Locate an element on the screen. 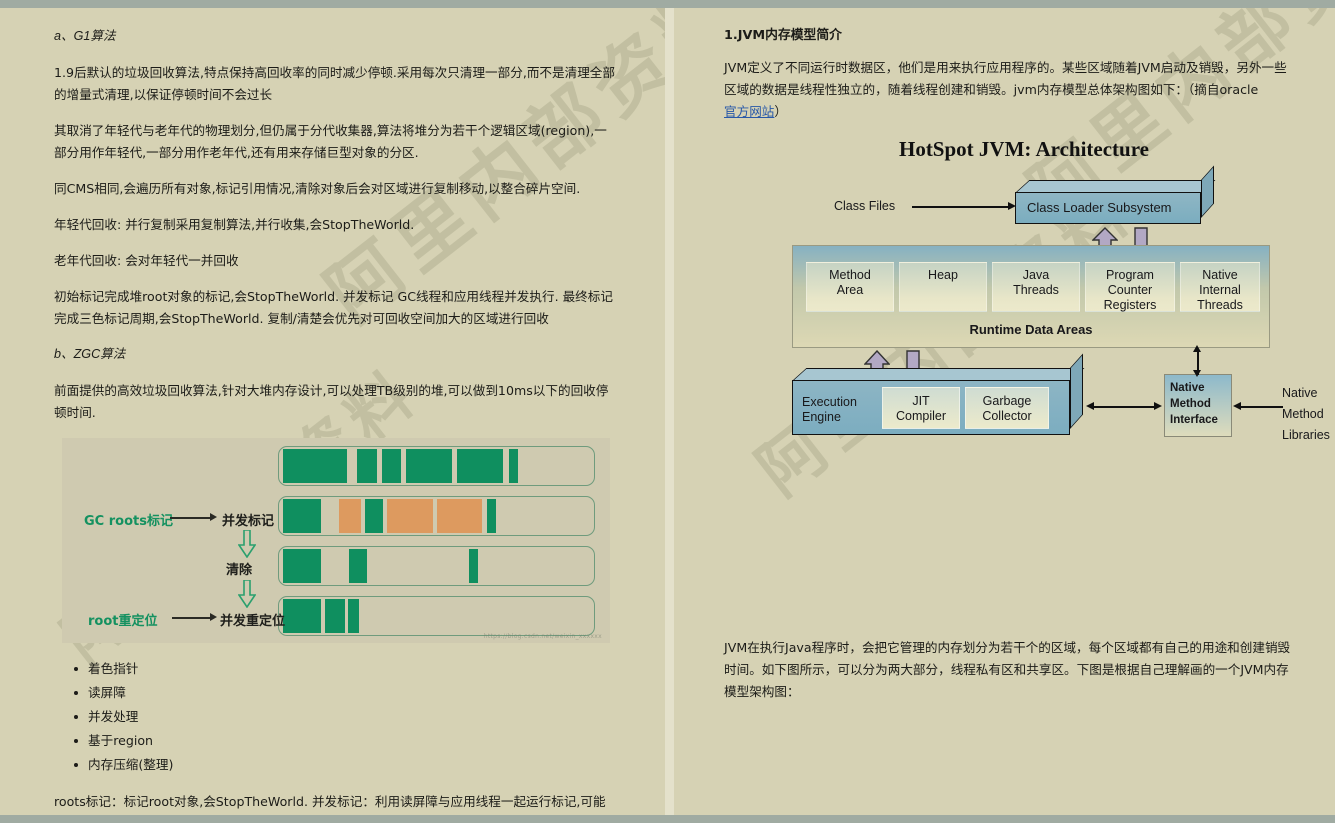 This screenshot has width=1335, height=823. label-jit-compiler: JIT Compiler is located at coordinates (921, 409).